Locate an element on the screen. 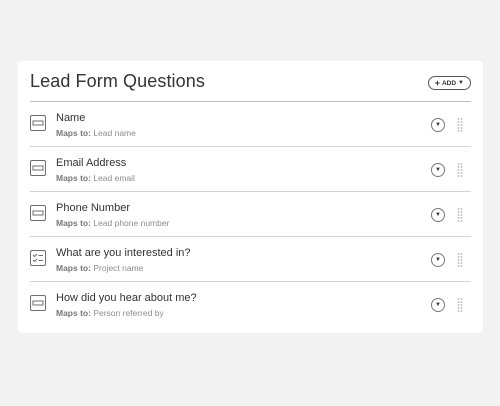 The height and width of the screenshot is (406, 500). question-label: Phone Number is located at coordinates (93, 208).